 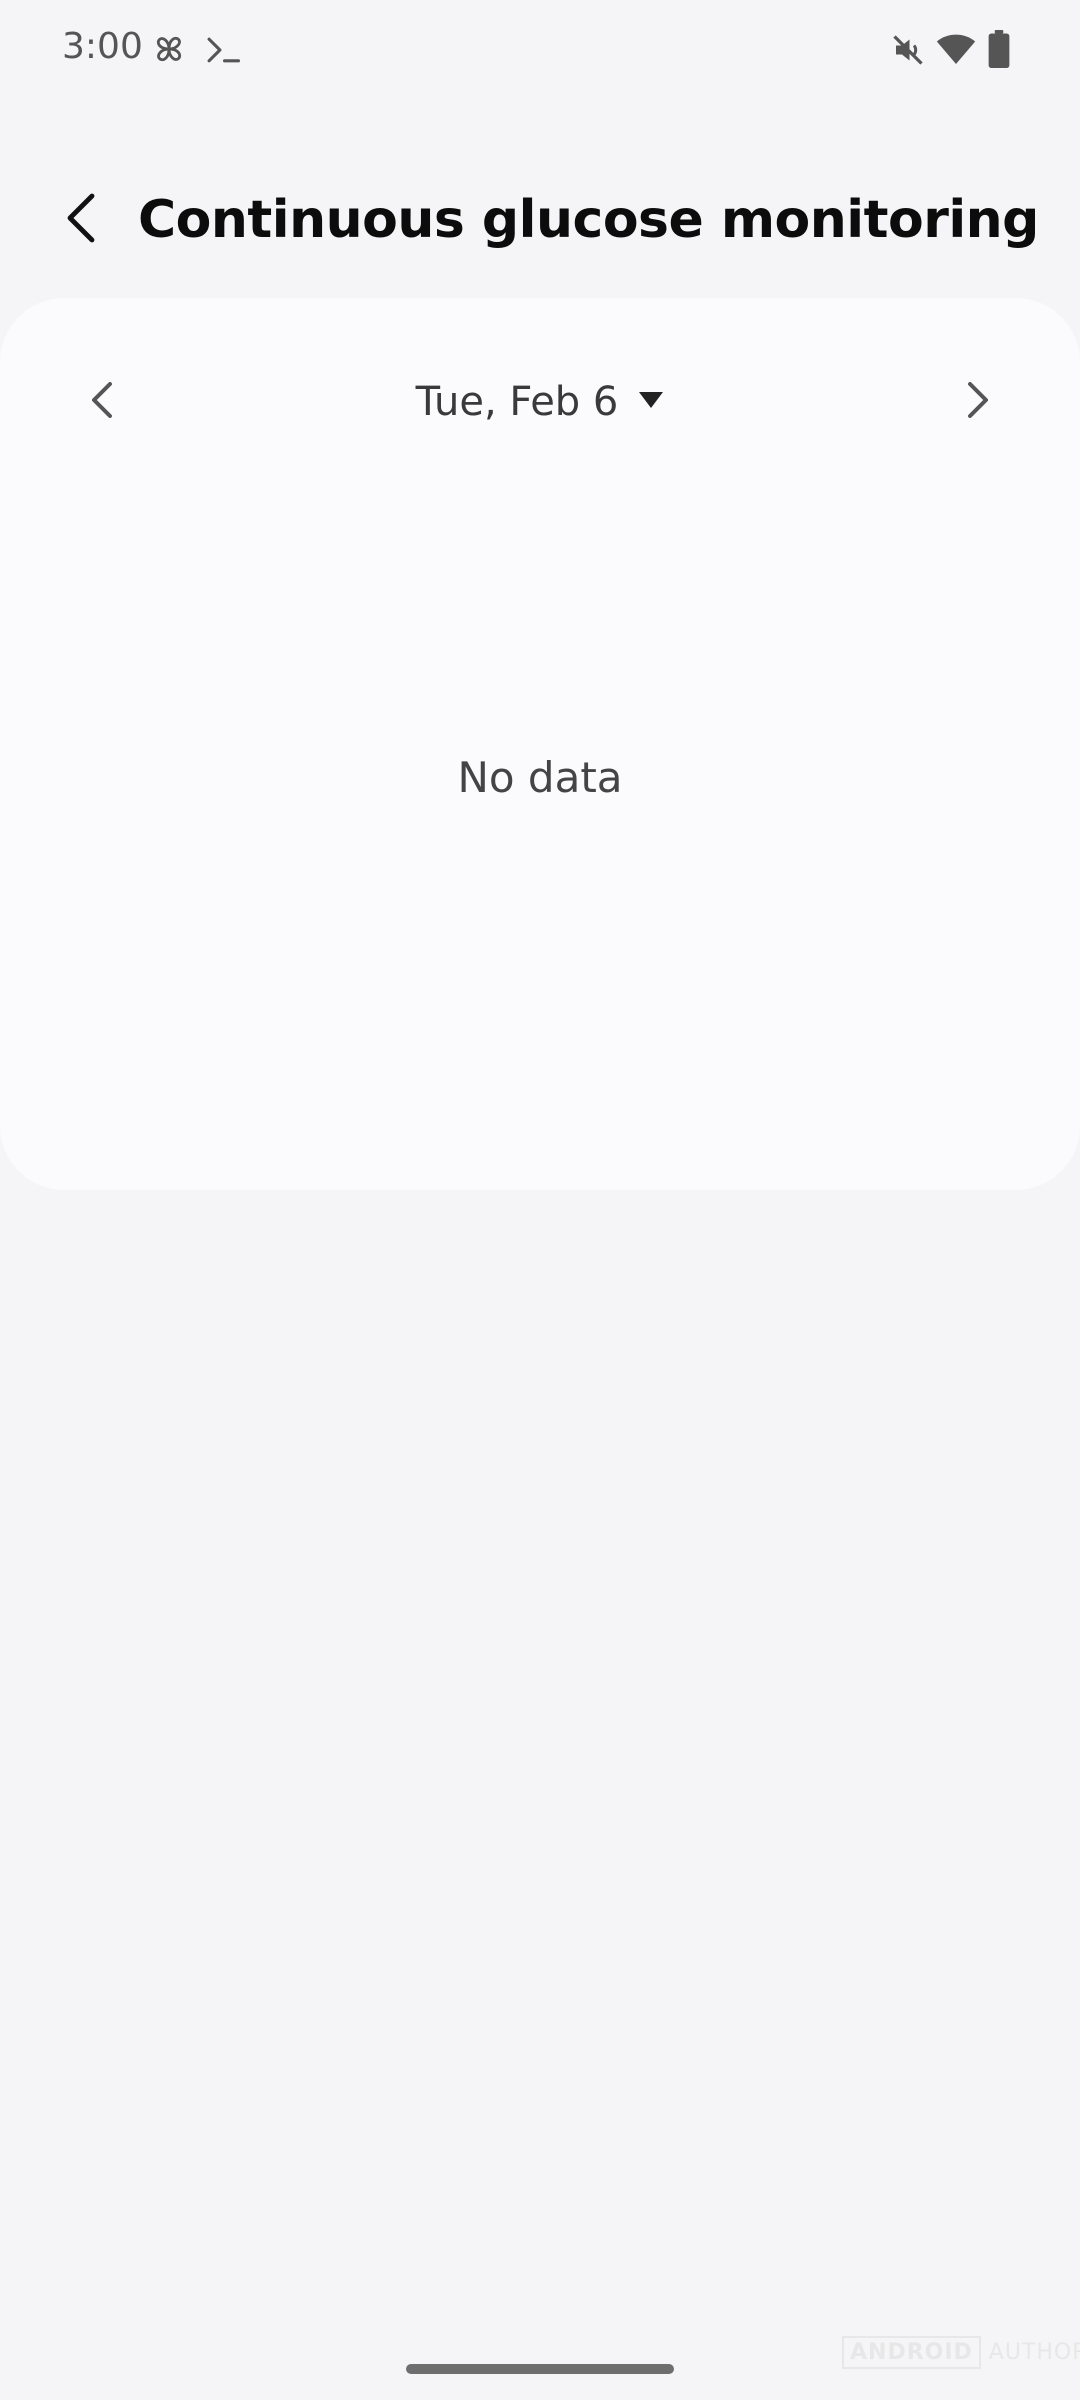 What do you see at coordinates (956, 49) in the screenshot?
I see `wifi-icon` at bounding box center [956, 49].